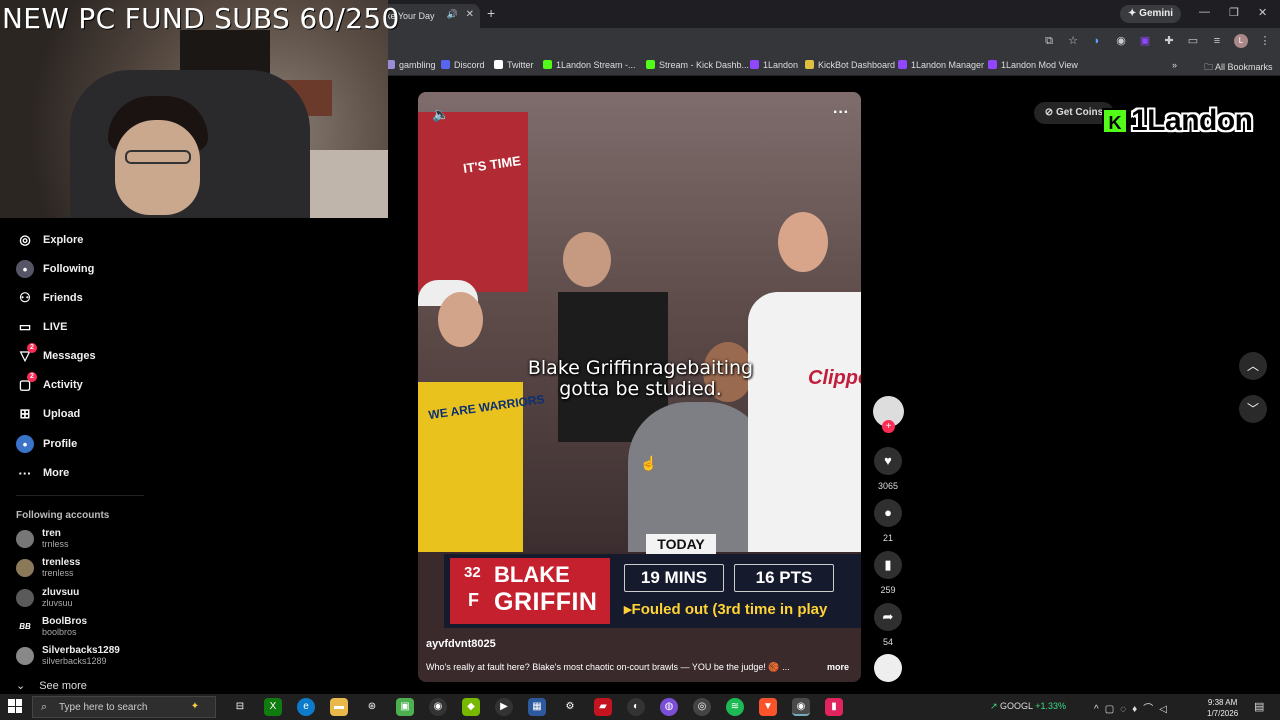 The image size is (1280, 720). What do you see at coordinates (537, 707) in the screenshot?
I see `calculator-icon: ▦` at bounding box center [537, 707].